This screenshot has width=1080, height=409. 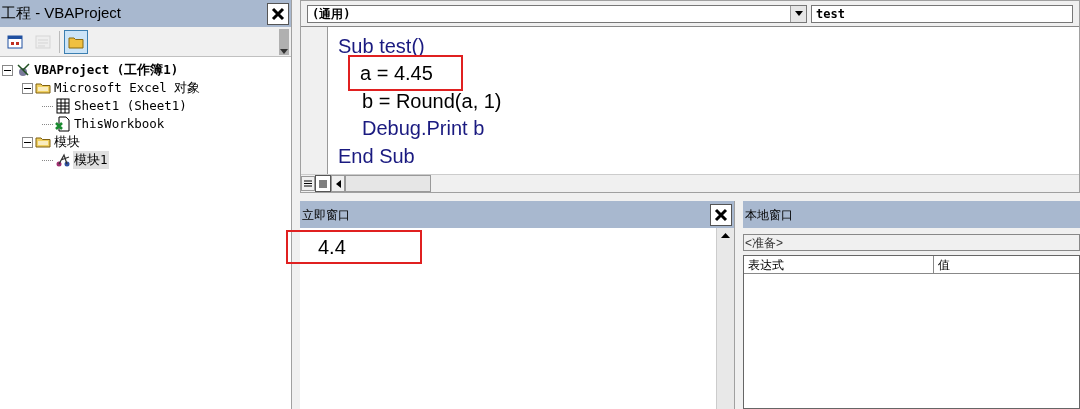 What do you see at coordinates (127, 88) in the screenshot?
I see `tree-item: Microsoft Excel 对象` at bounding box center [127, 88].